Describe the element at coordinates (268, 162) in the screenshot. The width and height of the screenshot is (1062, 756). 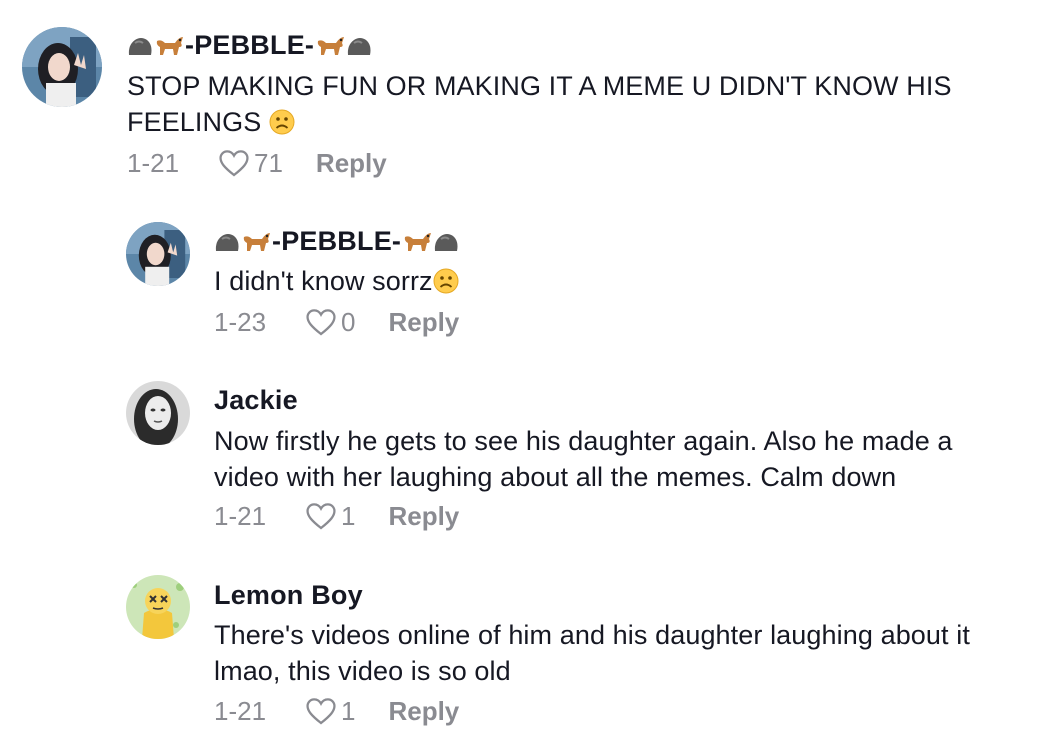
I see `like-count: 71` at that location.